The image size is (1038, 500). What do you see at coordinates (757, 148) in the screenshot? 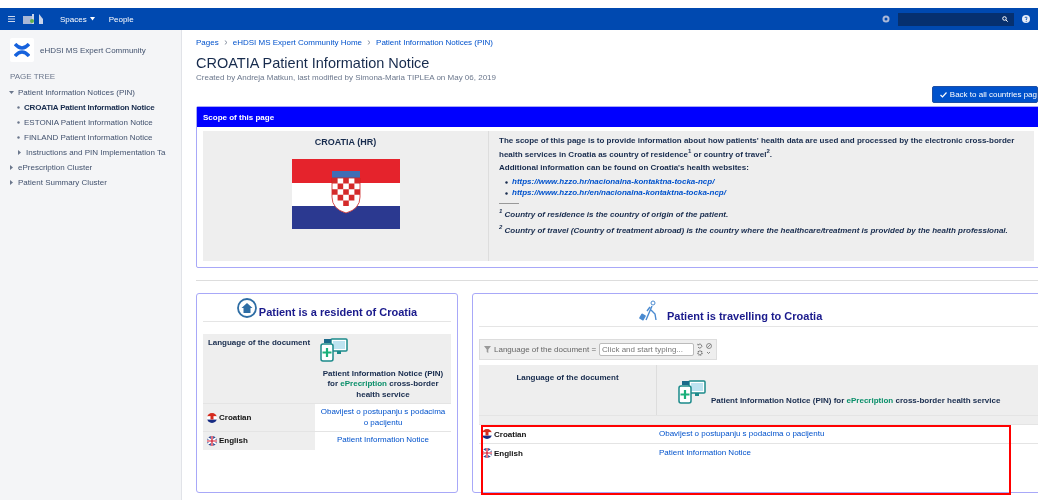
I see `scope-description: The scope of this page is to provide information about how patients' health data are used and processed by the electronic cross-border health services in Croatia as country of residence$^{1}$ or country of travel$^{2}$.` at bounding box center [757, 148].